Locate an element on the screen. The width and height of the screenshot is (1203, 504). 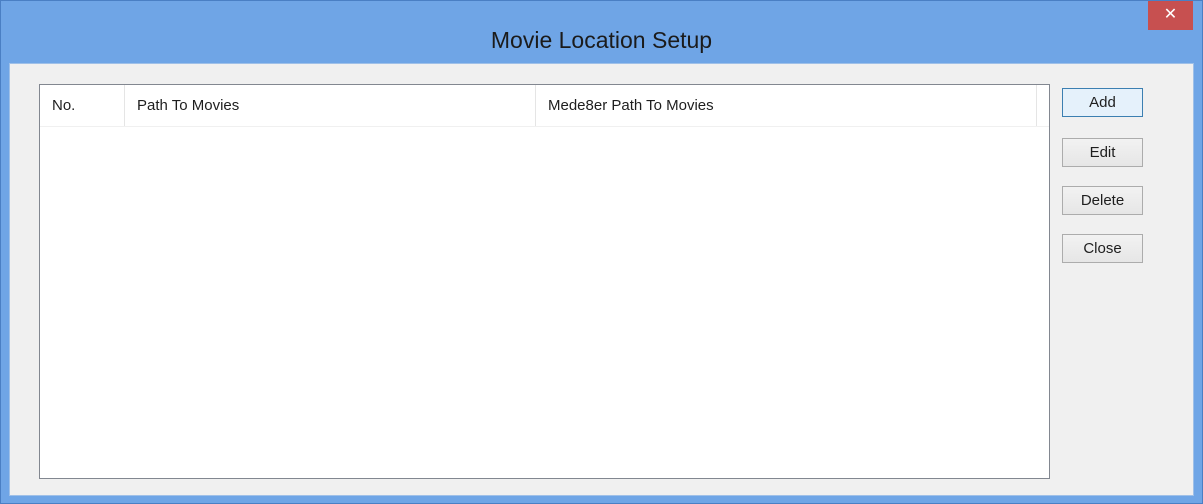
column-header-mede8er-path-to-movies: Mede8er Path To Movies is located at coordinates (786, 105).